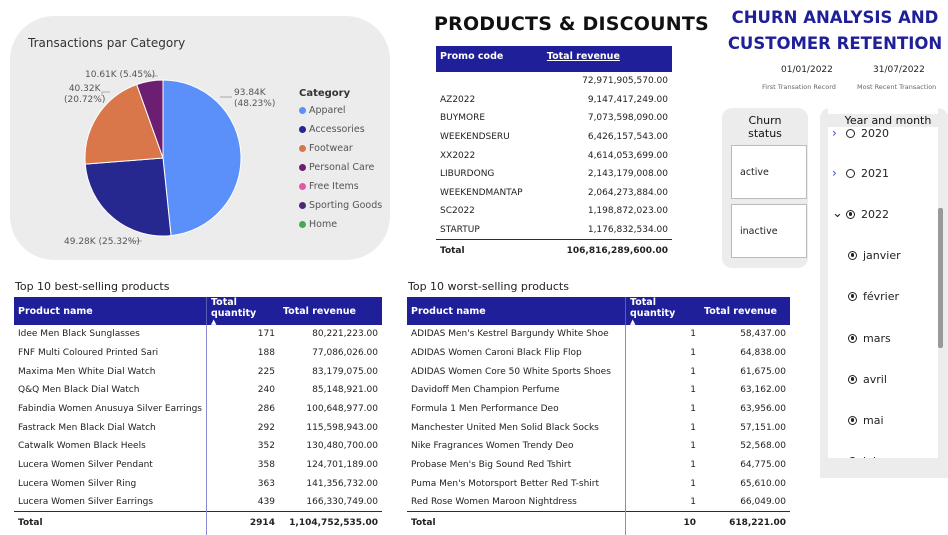 The image size is (948, 535). Describe the element at coordinates (342, 427) in the screenshot. I see `table-cell: 115,598,943.00` at that location.